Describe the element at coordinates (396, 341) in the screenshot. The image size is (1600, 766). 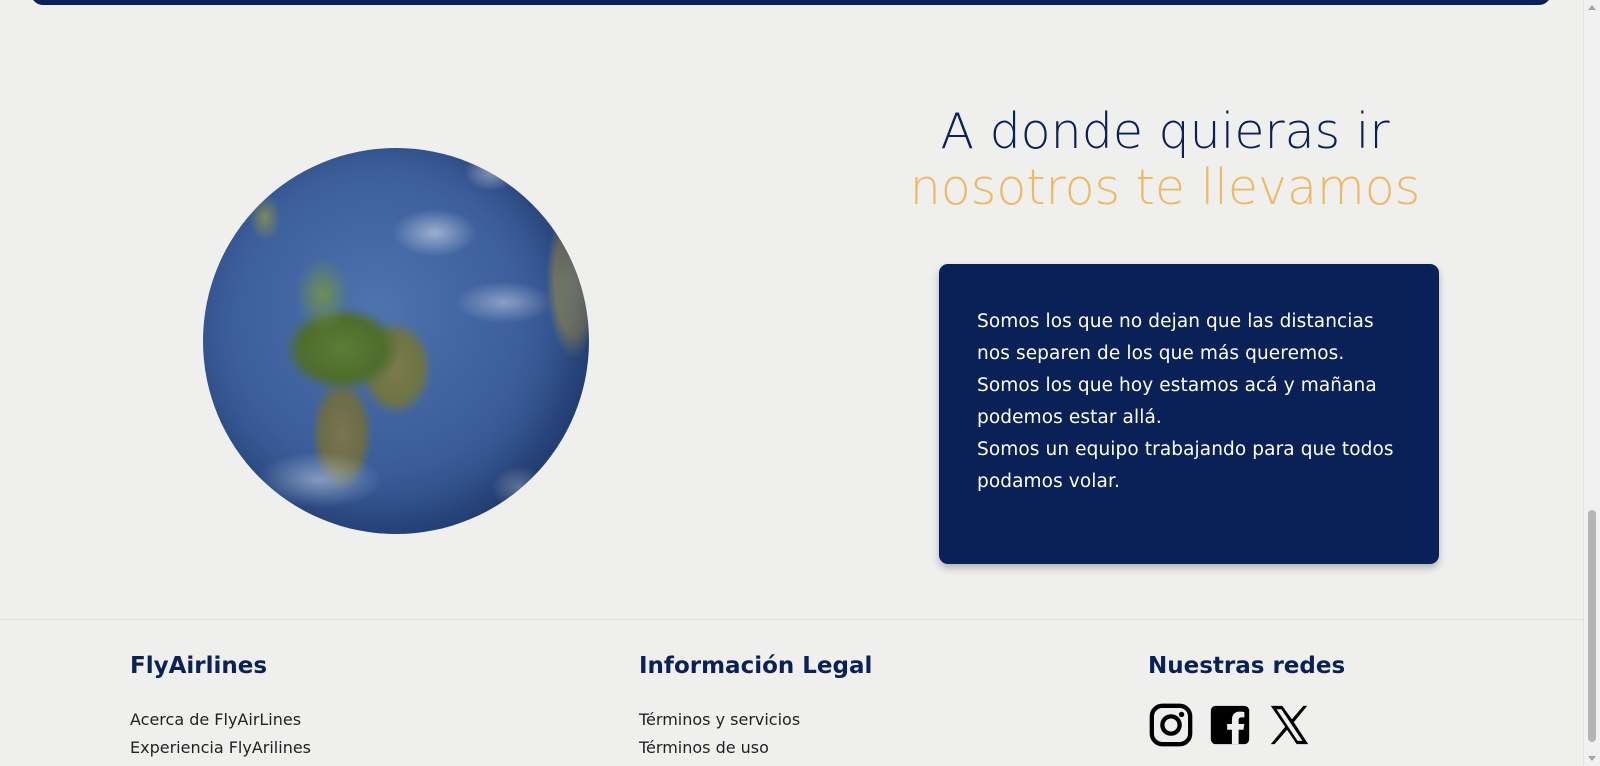
I see `earth-globe-image` at that location.